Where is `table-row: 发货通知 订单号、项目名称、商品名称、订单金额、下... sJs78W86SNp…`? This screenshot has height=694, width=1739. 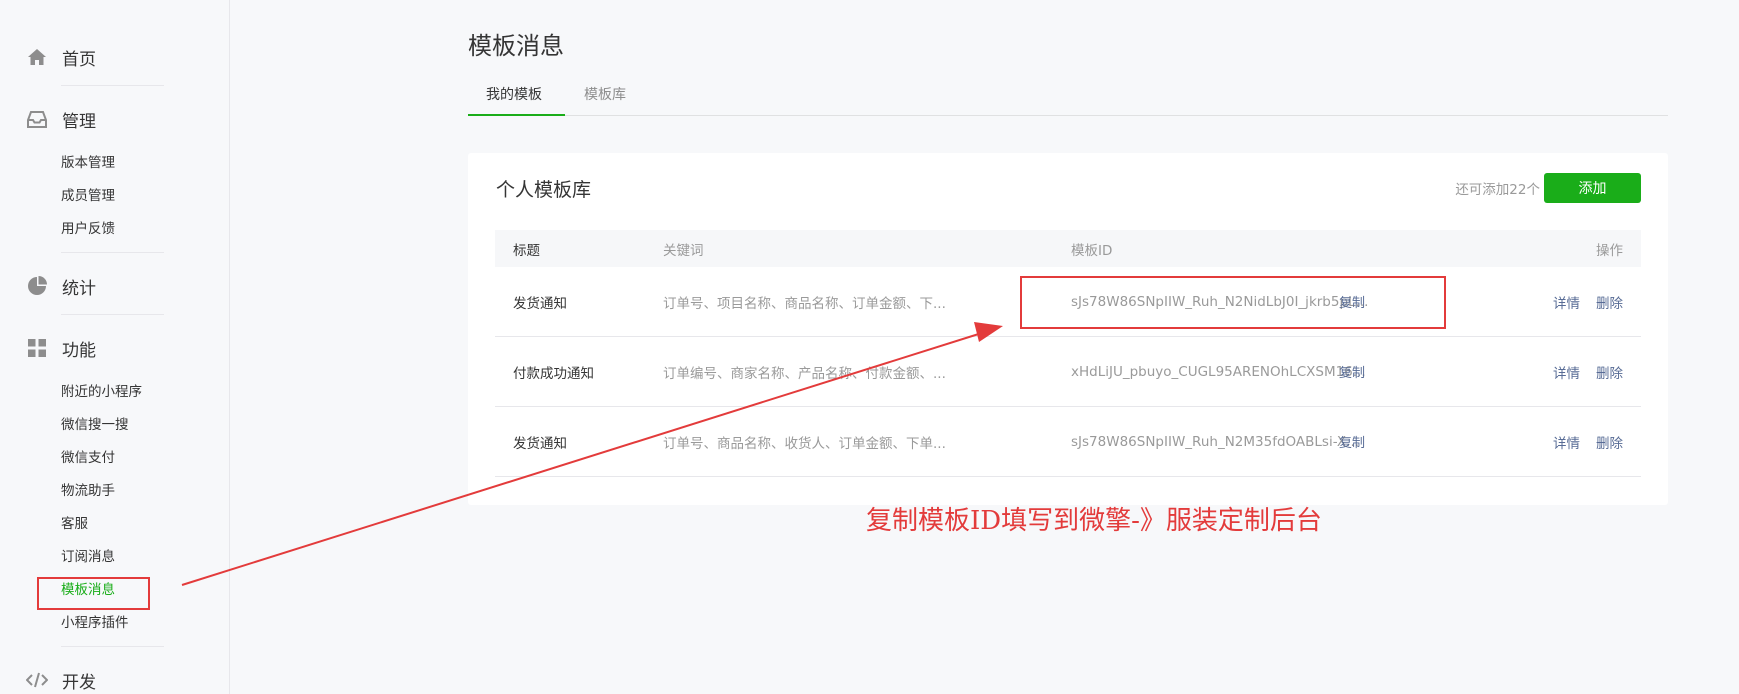
table-row: 发货通知 订单号、项目名称、商品名称、订单金额、下... sJs78W86SNp… is located at coordinates (1068, 302).